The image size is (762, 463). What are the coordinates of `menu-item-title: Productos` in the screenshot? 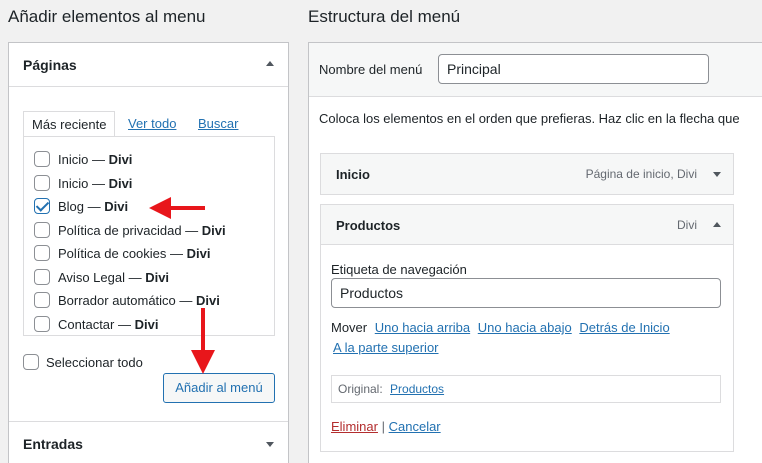 It's located at (368, 225).